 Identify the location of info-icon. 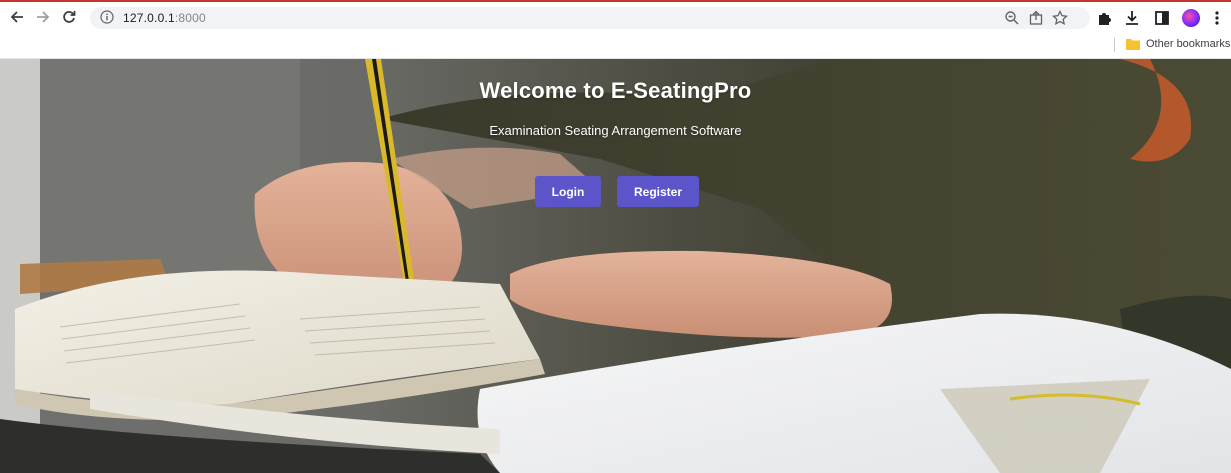
(107, 17).